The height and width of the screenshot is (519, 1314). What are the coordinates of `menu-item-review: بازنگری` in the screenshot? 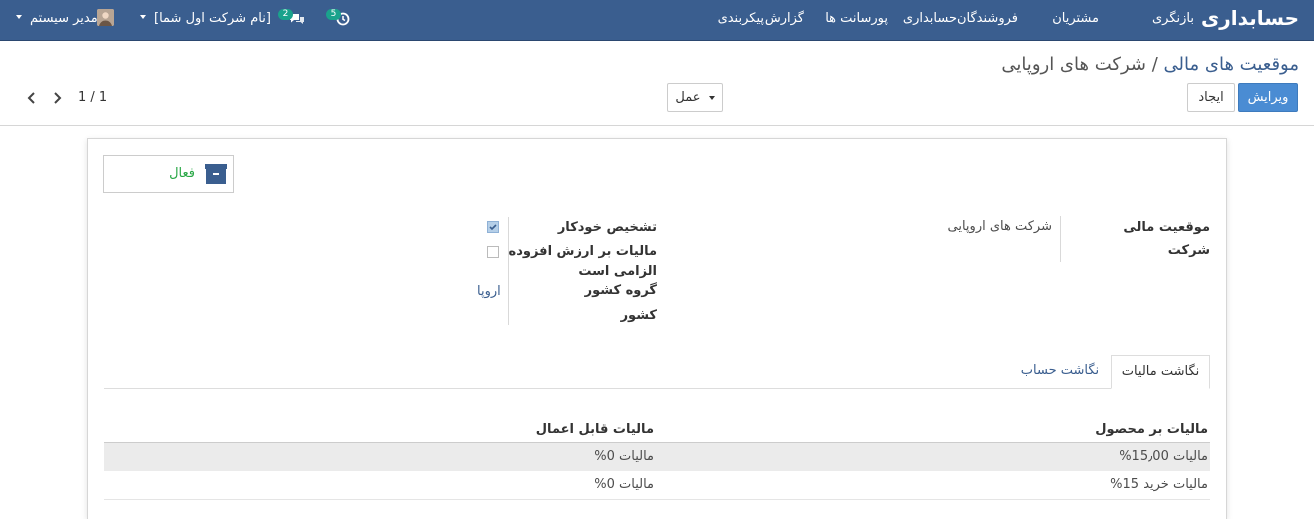 It's located at (1173, 18).